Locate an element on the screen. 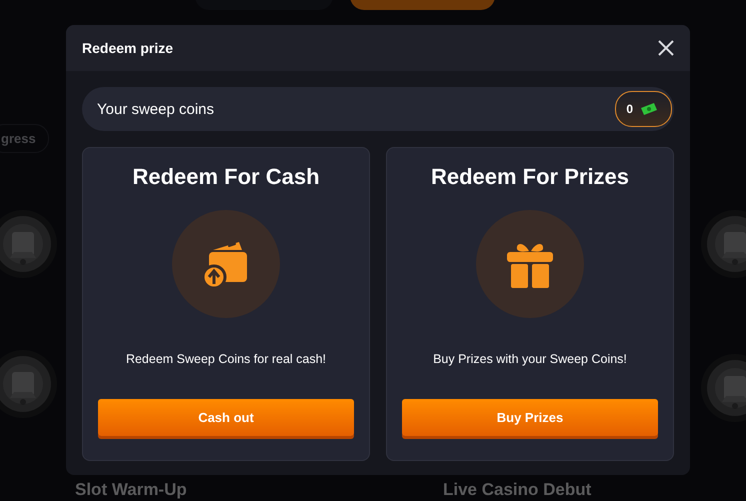 Image resolution: width=746 pixels, height=501 pixels. card-description: Buy Prizes with your Sweep Coins! is located at coordinates (530, 359).